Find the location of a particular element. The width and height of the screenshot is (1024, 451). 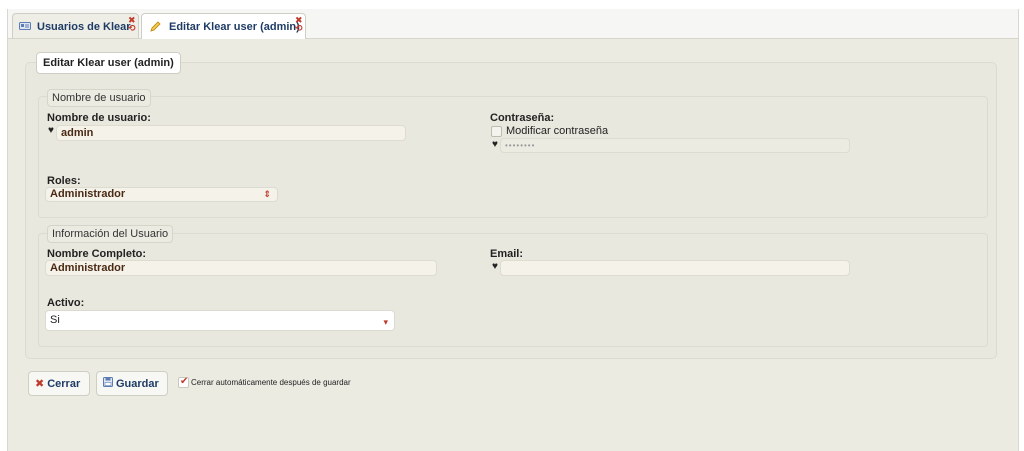

tab-label: Editar Klear user (admin) is located at coordinates (234, 27).